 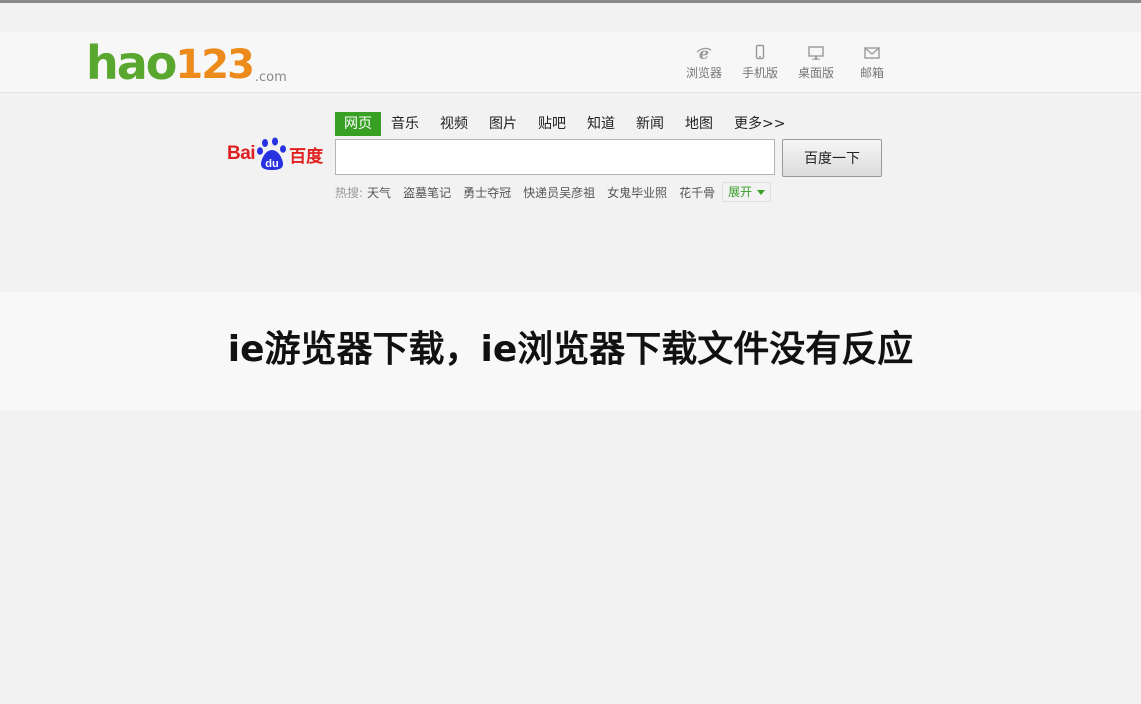 I want to click on hot-item: 勇士夺冠, so click(x=487, y=192).